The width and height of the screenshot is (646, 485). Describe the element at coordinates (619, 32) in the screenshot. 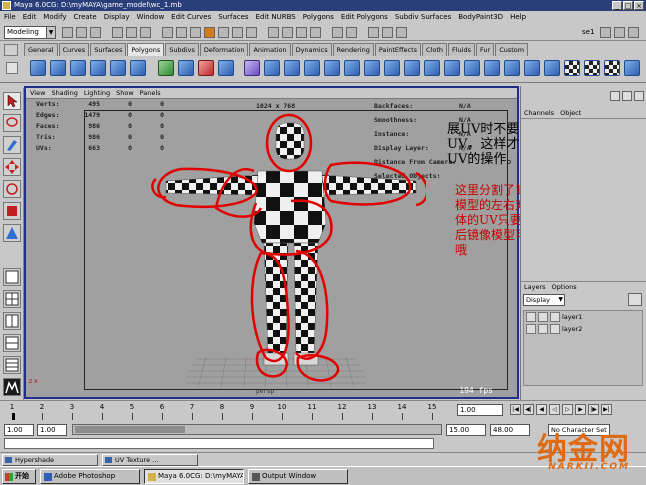

I see `attribute-editor-toggle-icon` at that location.